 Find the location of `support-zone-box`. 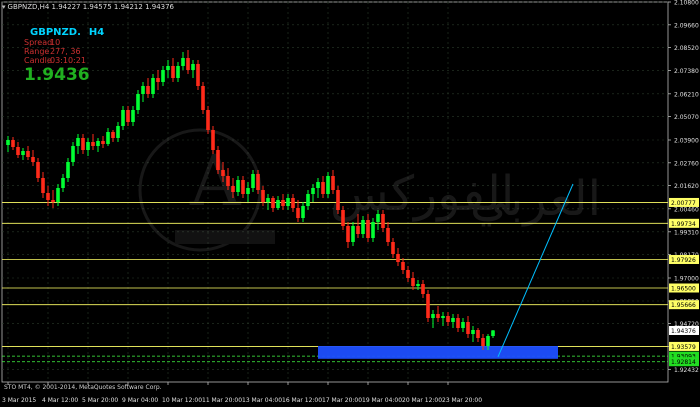

support-zone-box is located at coordinates (438, 352).